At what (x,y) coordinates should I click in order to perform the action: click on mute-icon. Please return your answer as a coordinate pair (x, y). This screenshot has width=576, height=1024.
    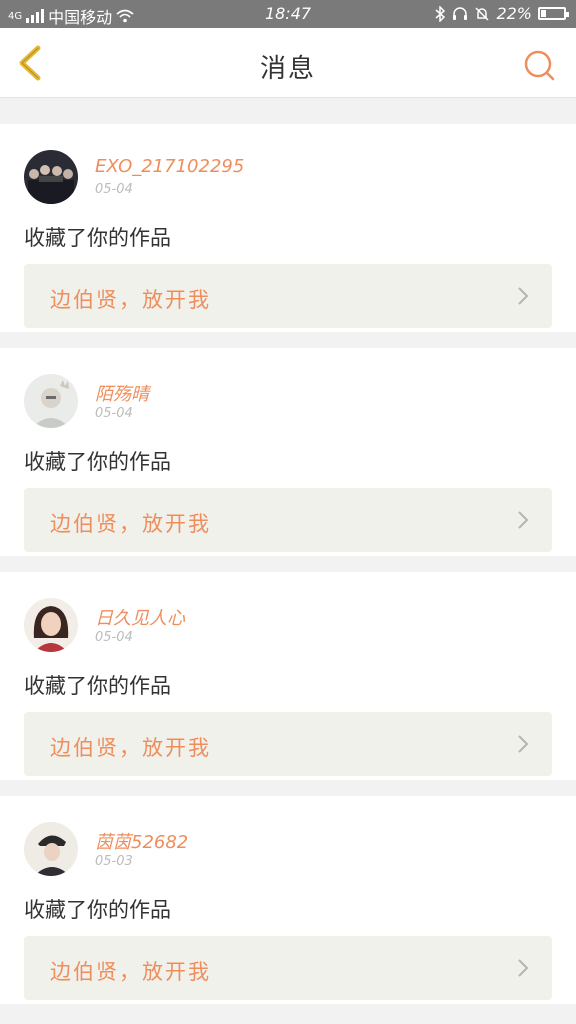
    Looking at the image, I should click on (482, 13).